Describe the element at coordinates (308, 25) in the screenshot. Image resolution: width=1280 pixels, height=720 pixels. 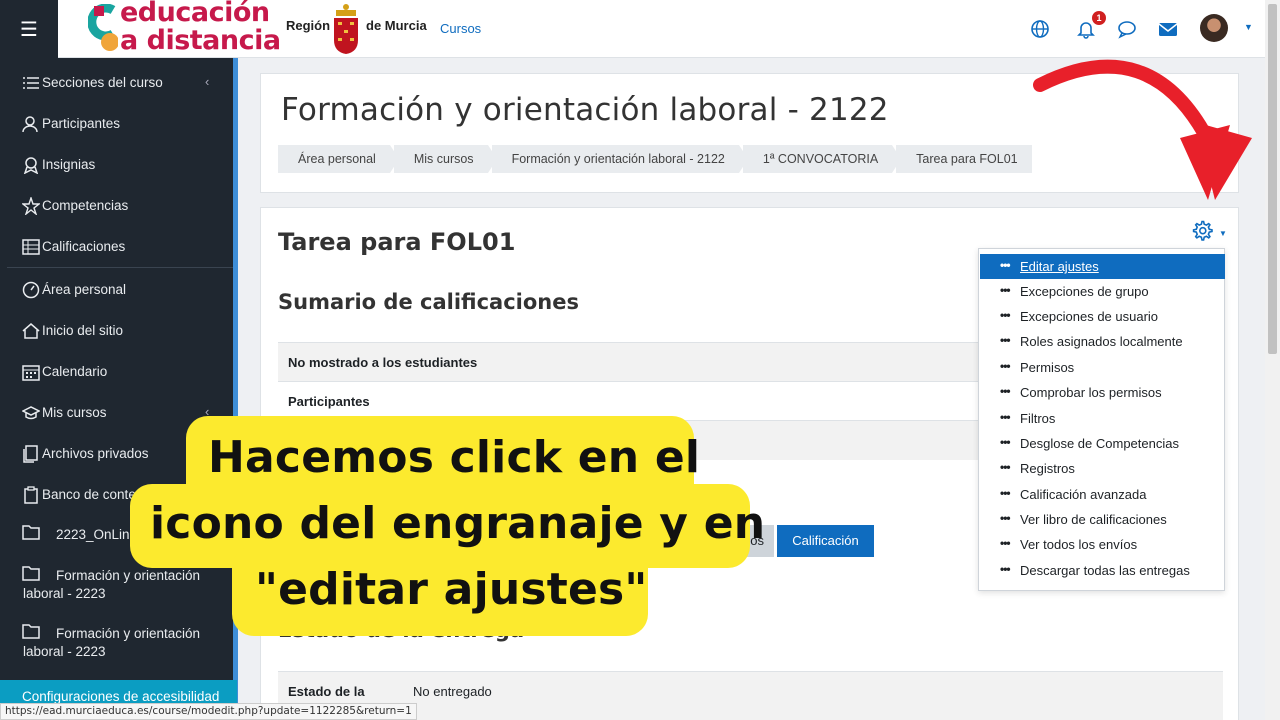
I see `region-label-left: Región` at that location.